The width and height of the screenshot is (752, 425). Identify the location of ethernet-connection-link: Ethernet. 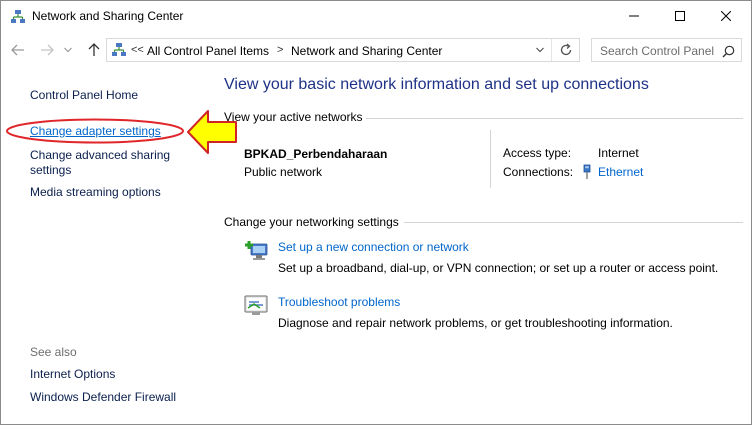
(620, 172).